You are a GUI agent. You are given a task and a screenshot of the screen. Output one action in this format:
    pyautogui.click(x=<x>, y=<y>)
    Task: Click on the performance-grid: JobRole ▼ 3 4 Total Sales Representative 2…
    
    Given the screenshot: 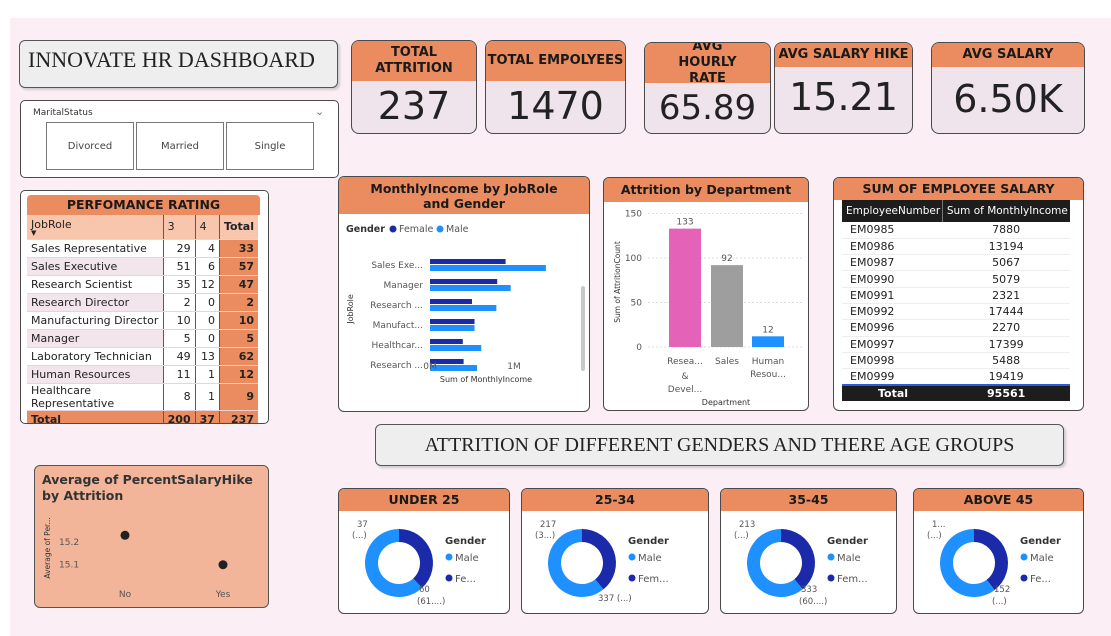 What is the action you would take?
    pyautogui.click(x=142, y=319)
    